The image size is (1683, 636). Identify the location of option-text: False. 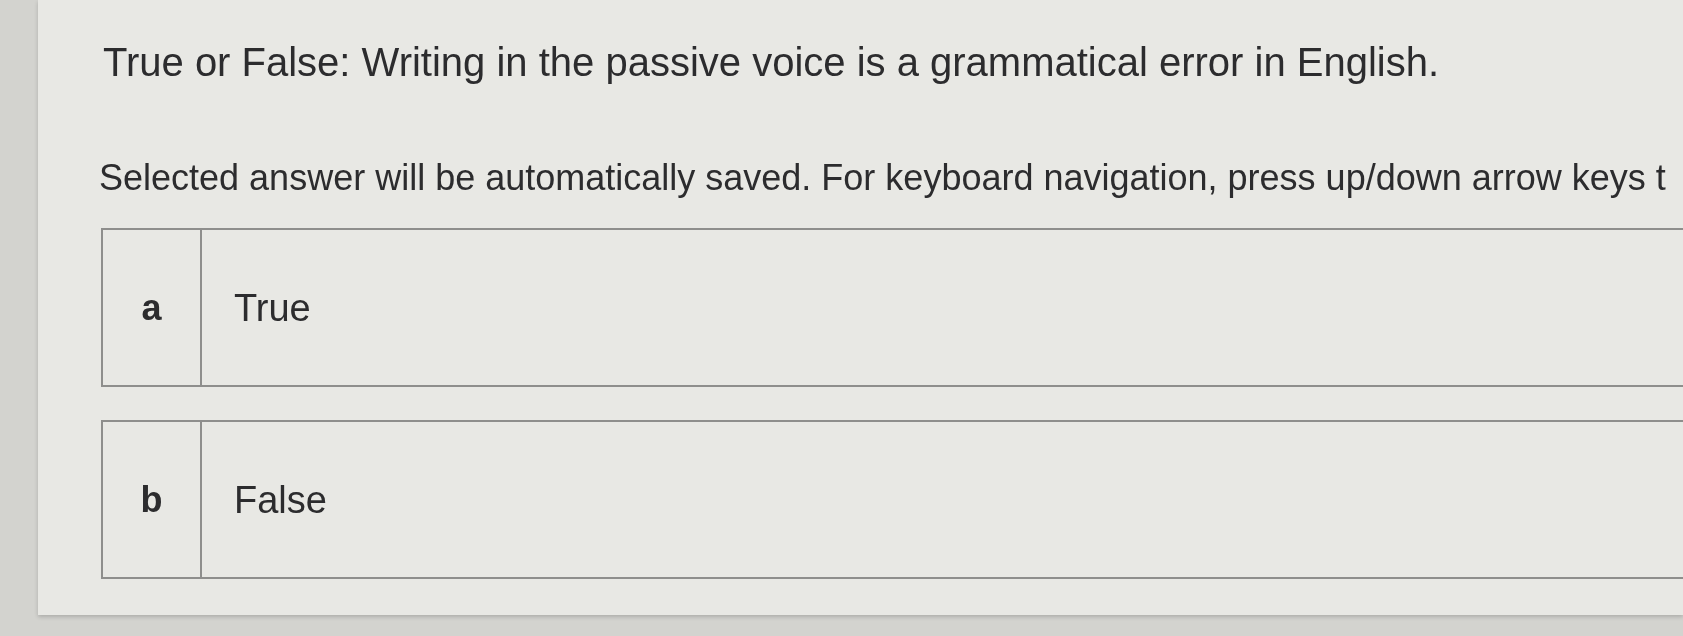
(280, 499).